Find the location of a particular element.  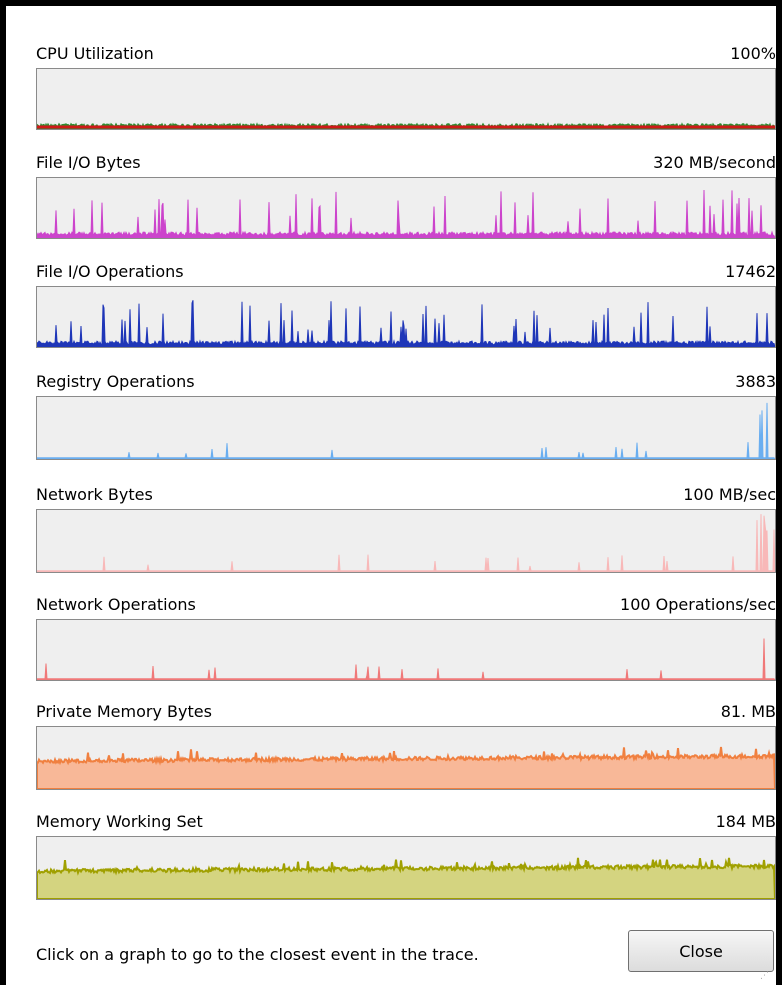

graph-title: Network Bytes is located at coordinates (94, 494).